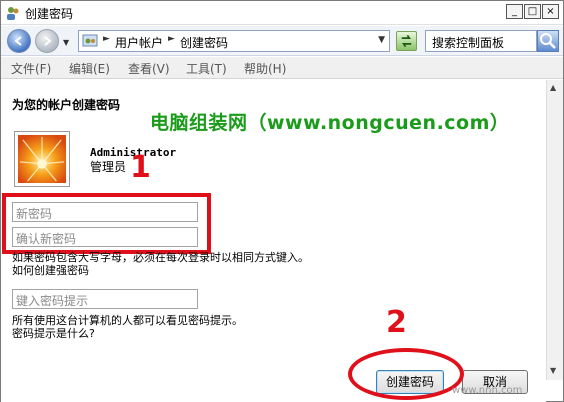 The image size is (564, 402). What do you see at coordinates (13, 13) in the screenshot?
I see `user-accounts-icon` at bounding box center [13, 13].